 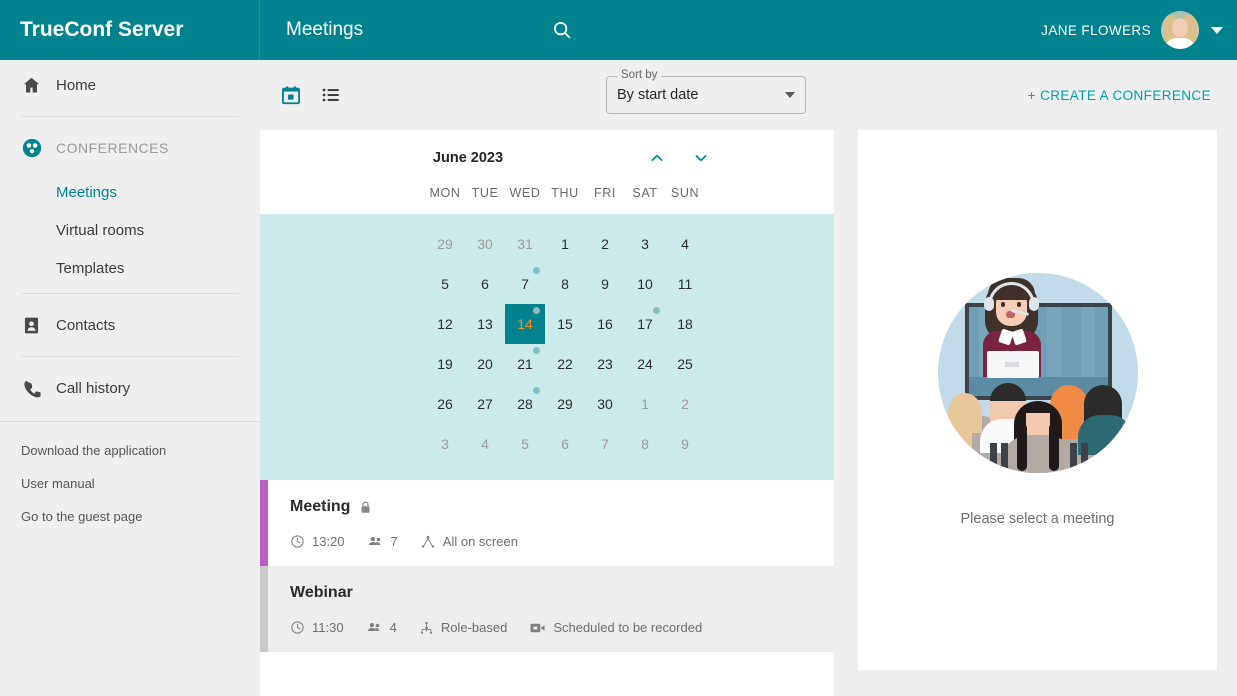 I want to click on chevron-up-icon, so click(x=657, y=158).